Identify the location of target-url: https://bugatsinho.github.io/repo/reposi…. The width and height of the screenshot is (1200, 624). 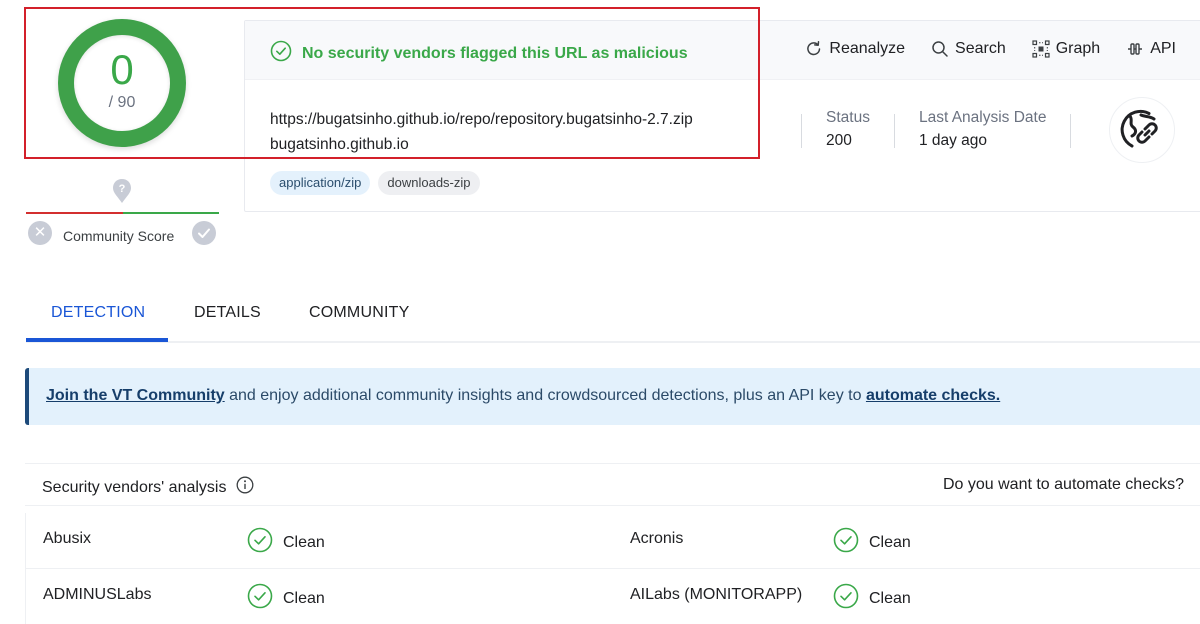
(481, 119).